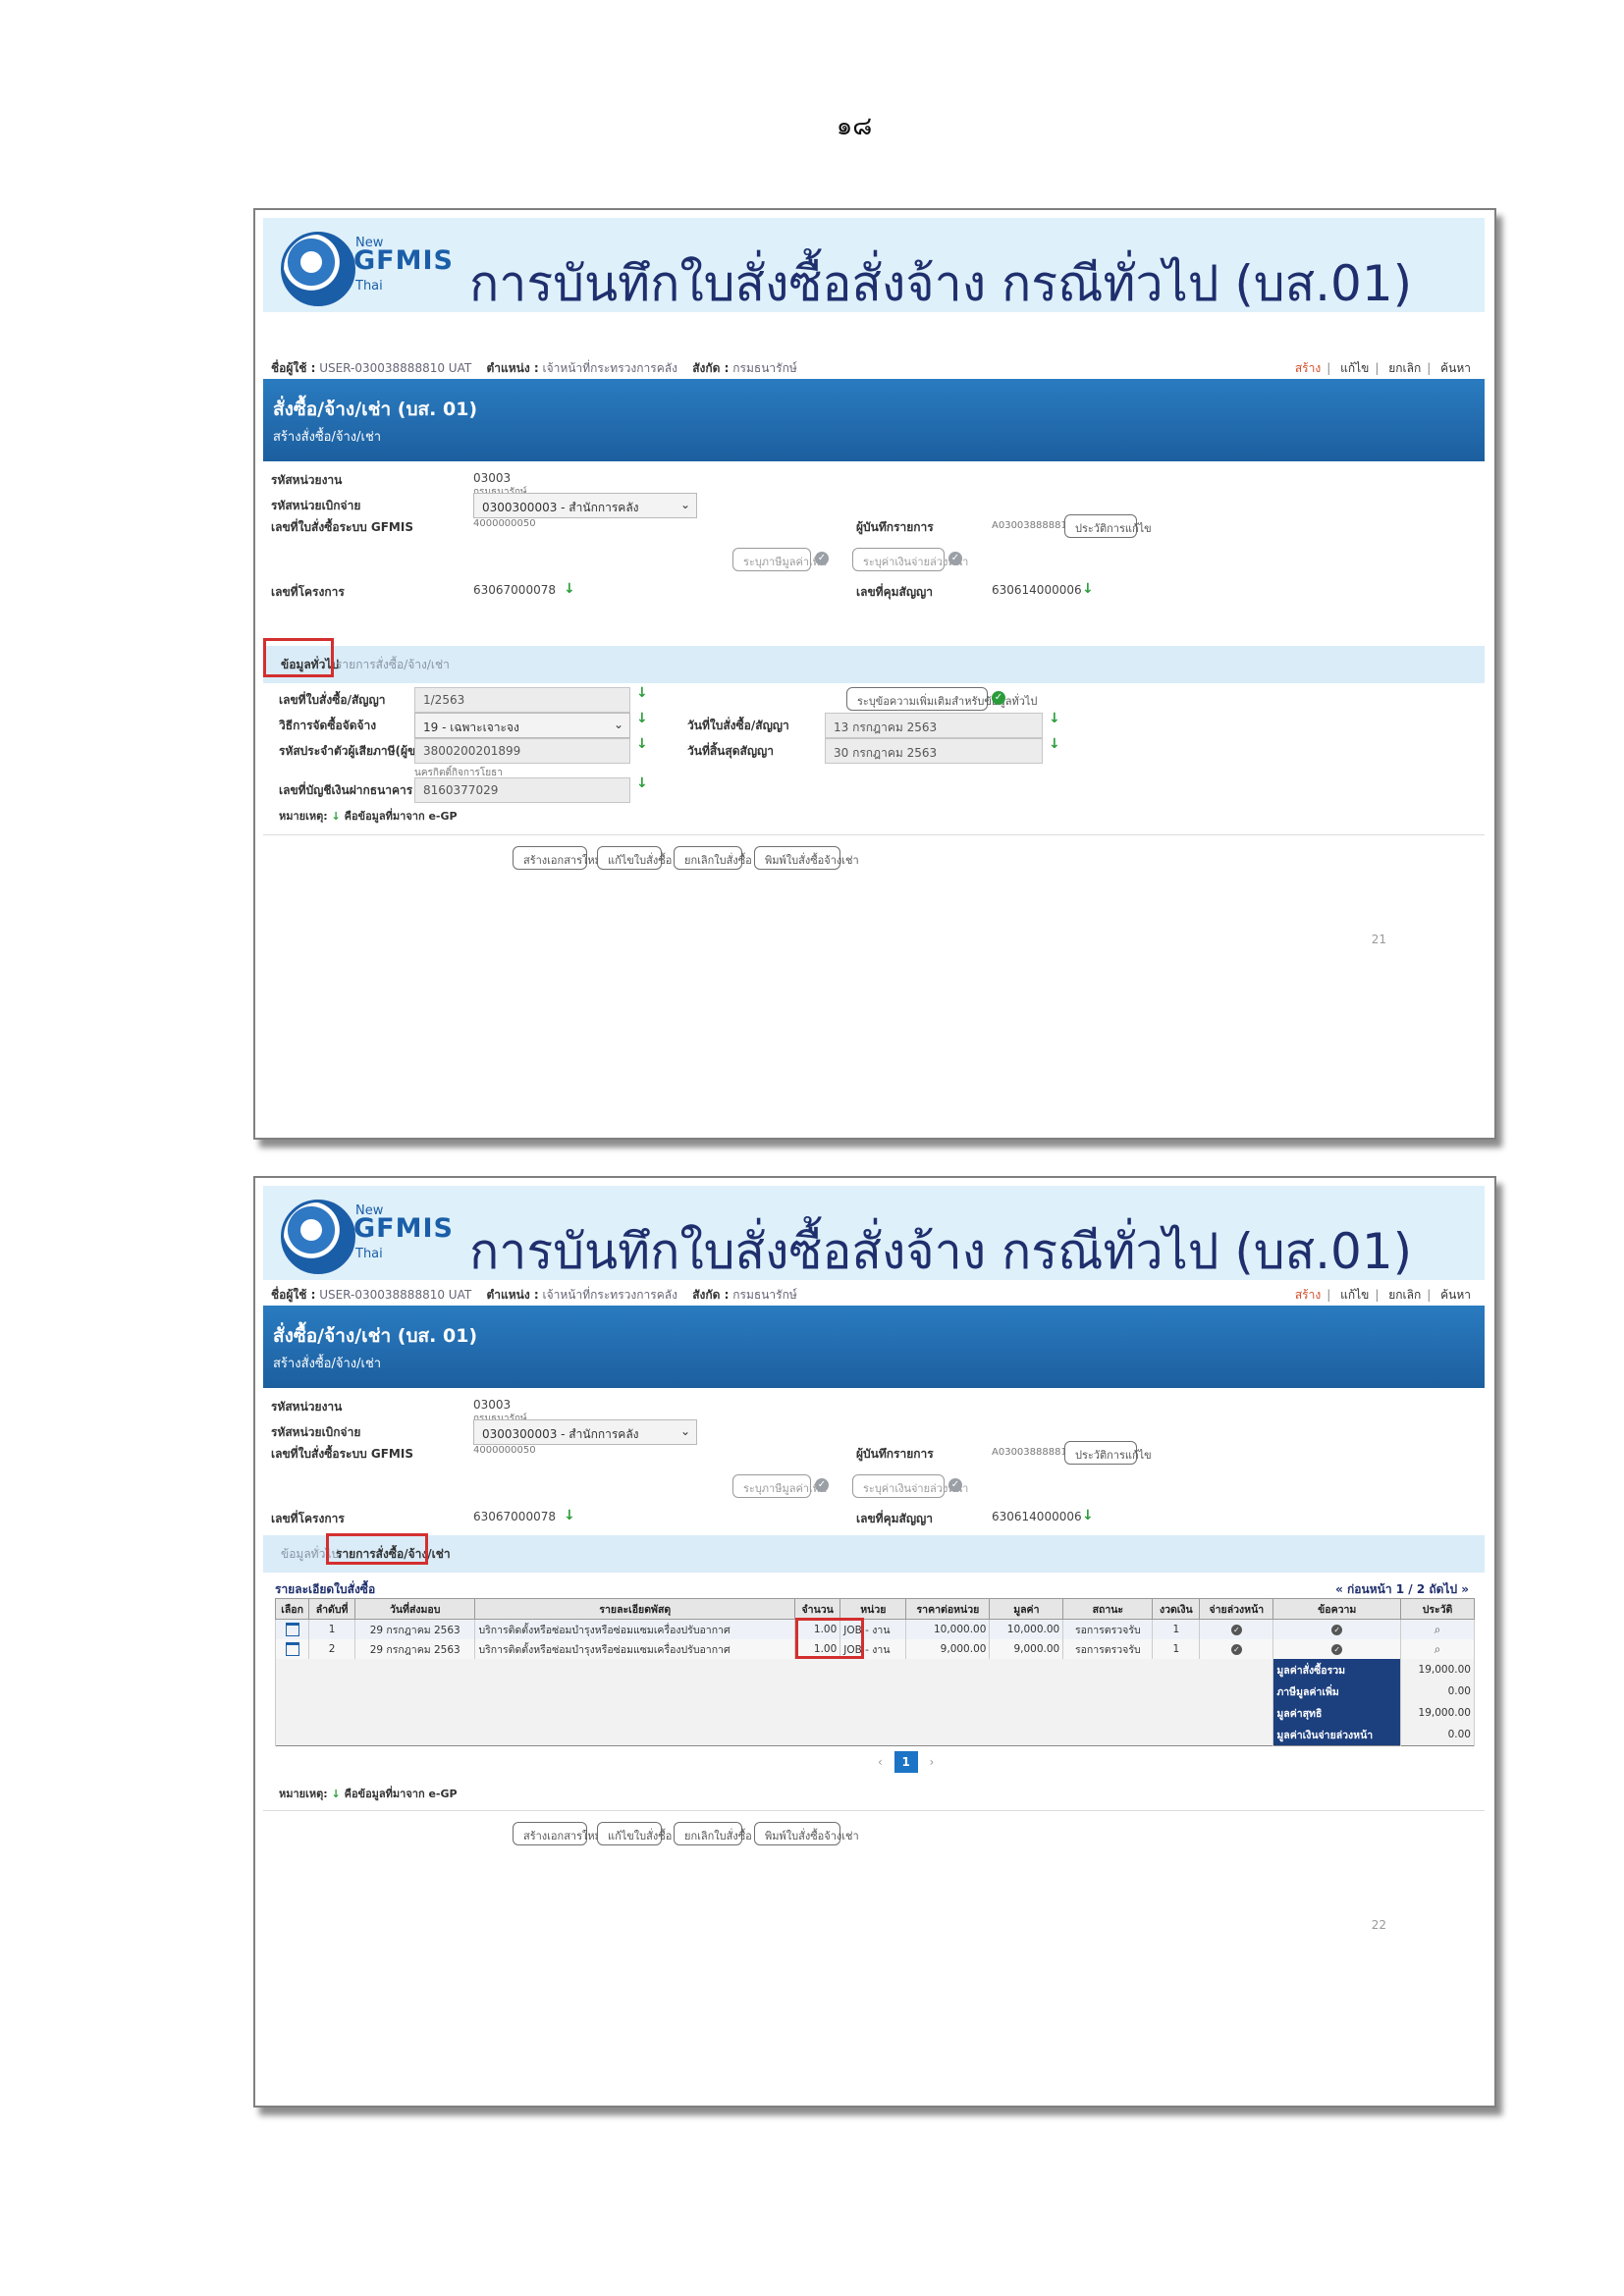 The image size is (1624, 2296). I want to click on end-date-field: 30 กรกฎาคม 2563, so click(934, 751).